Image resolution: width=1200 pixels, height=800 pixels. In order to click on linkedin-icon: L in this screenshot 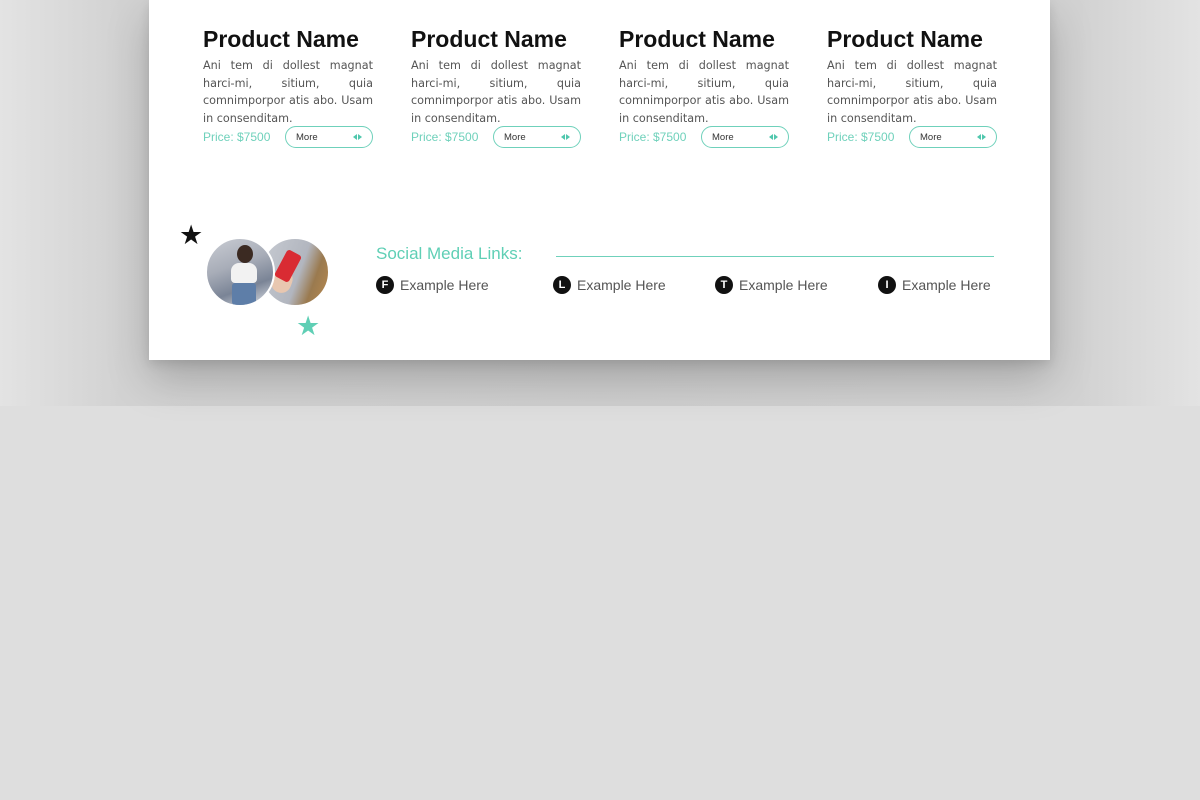, I will do `click(562, 285)`.